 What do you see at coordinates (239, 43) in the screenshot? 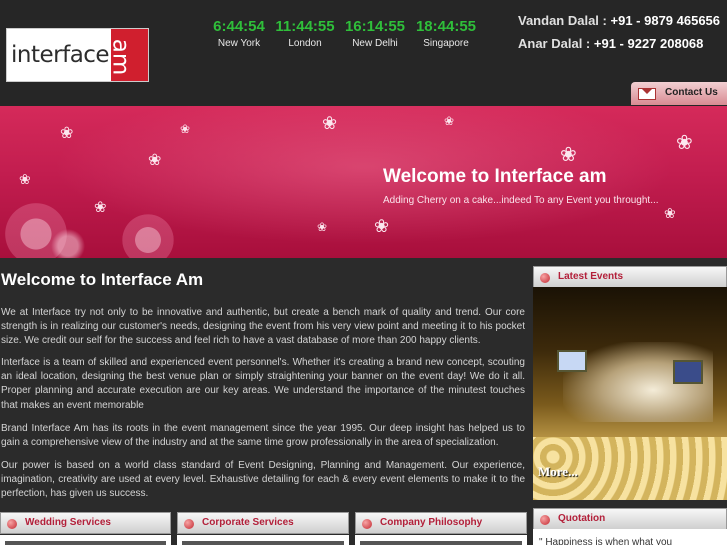
I see `clock-city: New York` at bounding box center [239, 43].